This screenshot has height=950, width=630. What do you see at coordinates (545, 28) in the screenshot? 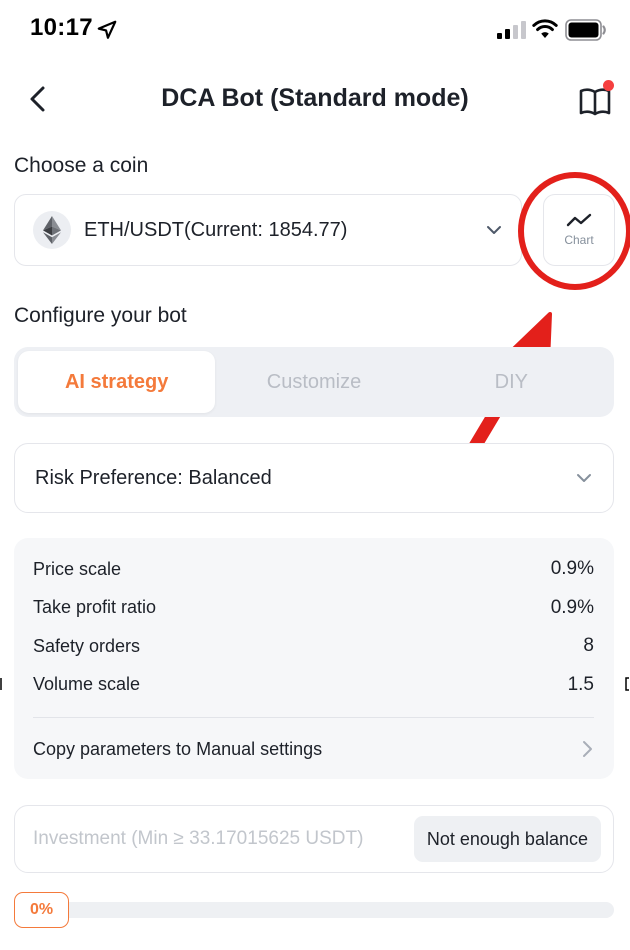
I see `wifi-icon` at bounding box center [545, 28].